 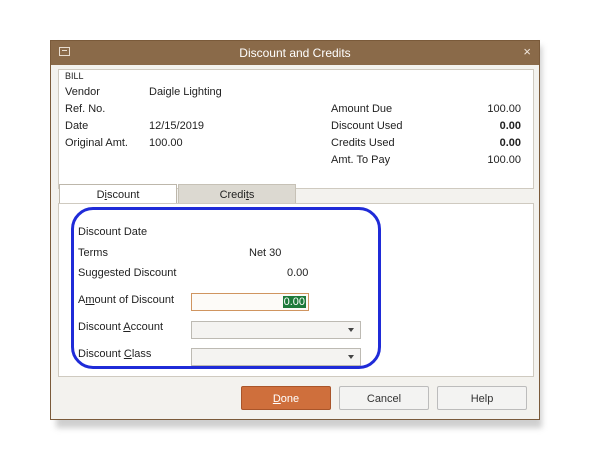 I want to click on amount-to-pay-label: Amt. To Pay, so click(x=361, y=160).